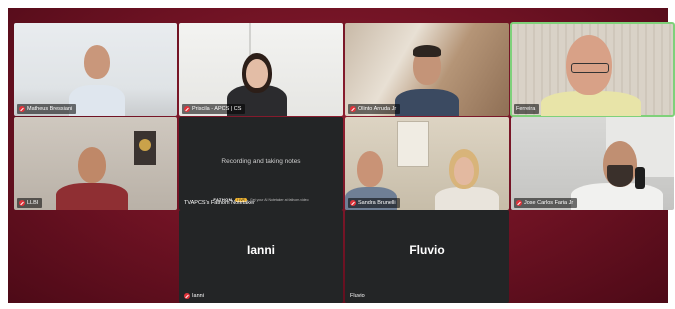 The image size is (675, 309). What do you see at coordinates (195, 296) in the screenshot?
I see `participant-name-label: Ianni` at bounding box center [195, 296].